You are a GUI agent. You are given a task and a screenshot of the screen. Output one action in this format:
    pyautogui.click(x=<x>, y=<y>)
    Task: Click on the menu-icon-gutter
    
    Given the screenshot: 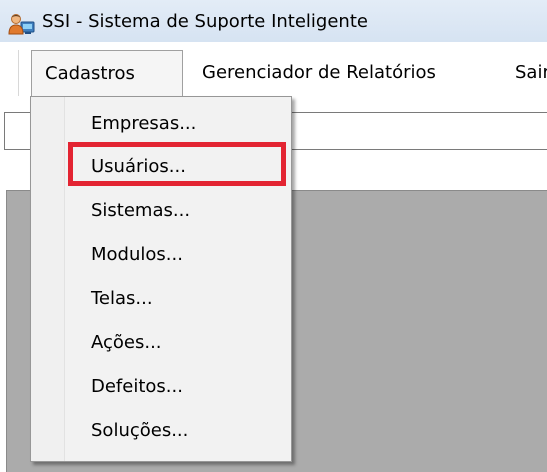 What is the action you would take?
    pyautogui.click(x=48, y=279)
    